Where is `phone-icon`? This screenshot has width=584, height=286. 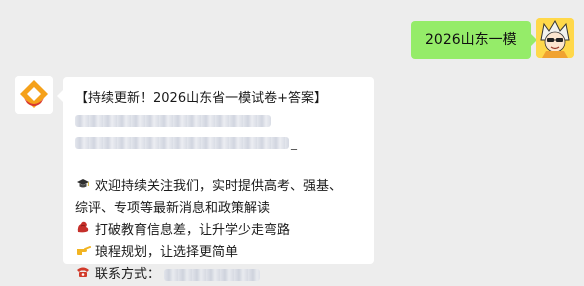
phone-icon is located at coordinates (83, 275).